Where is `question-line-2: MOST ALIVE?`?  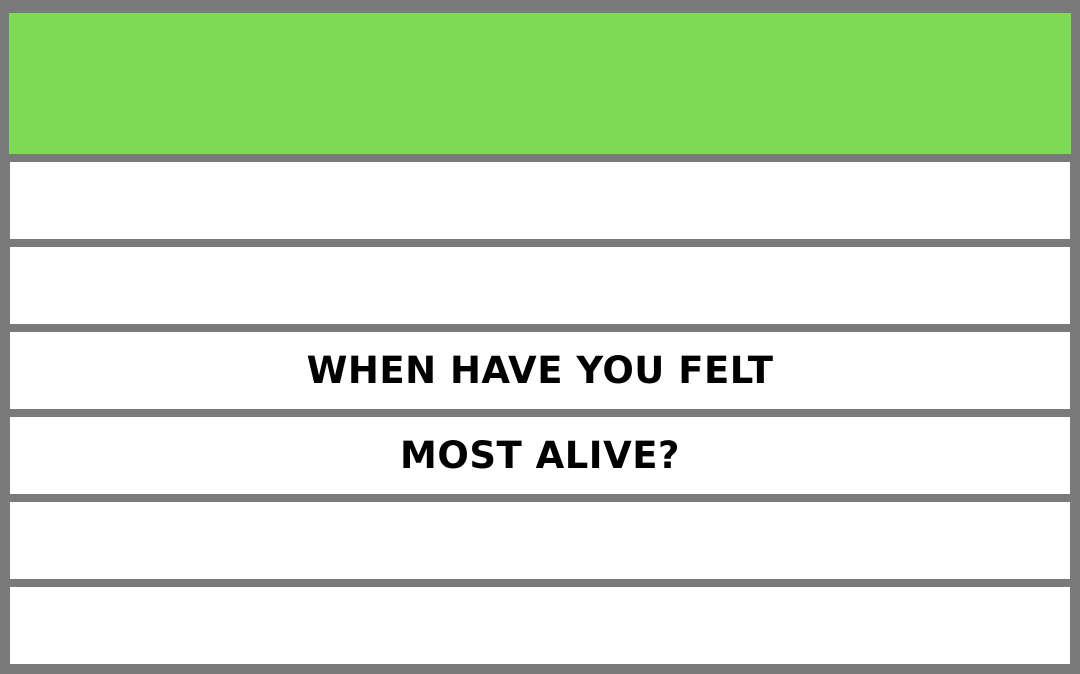
question-line-2: MOST ALIVE? is located at coordinates (540, 455).